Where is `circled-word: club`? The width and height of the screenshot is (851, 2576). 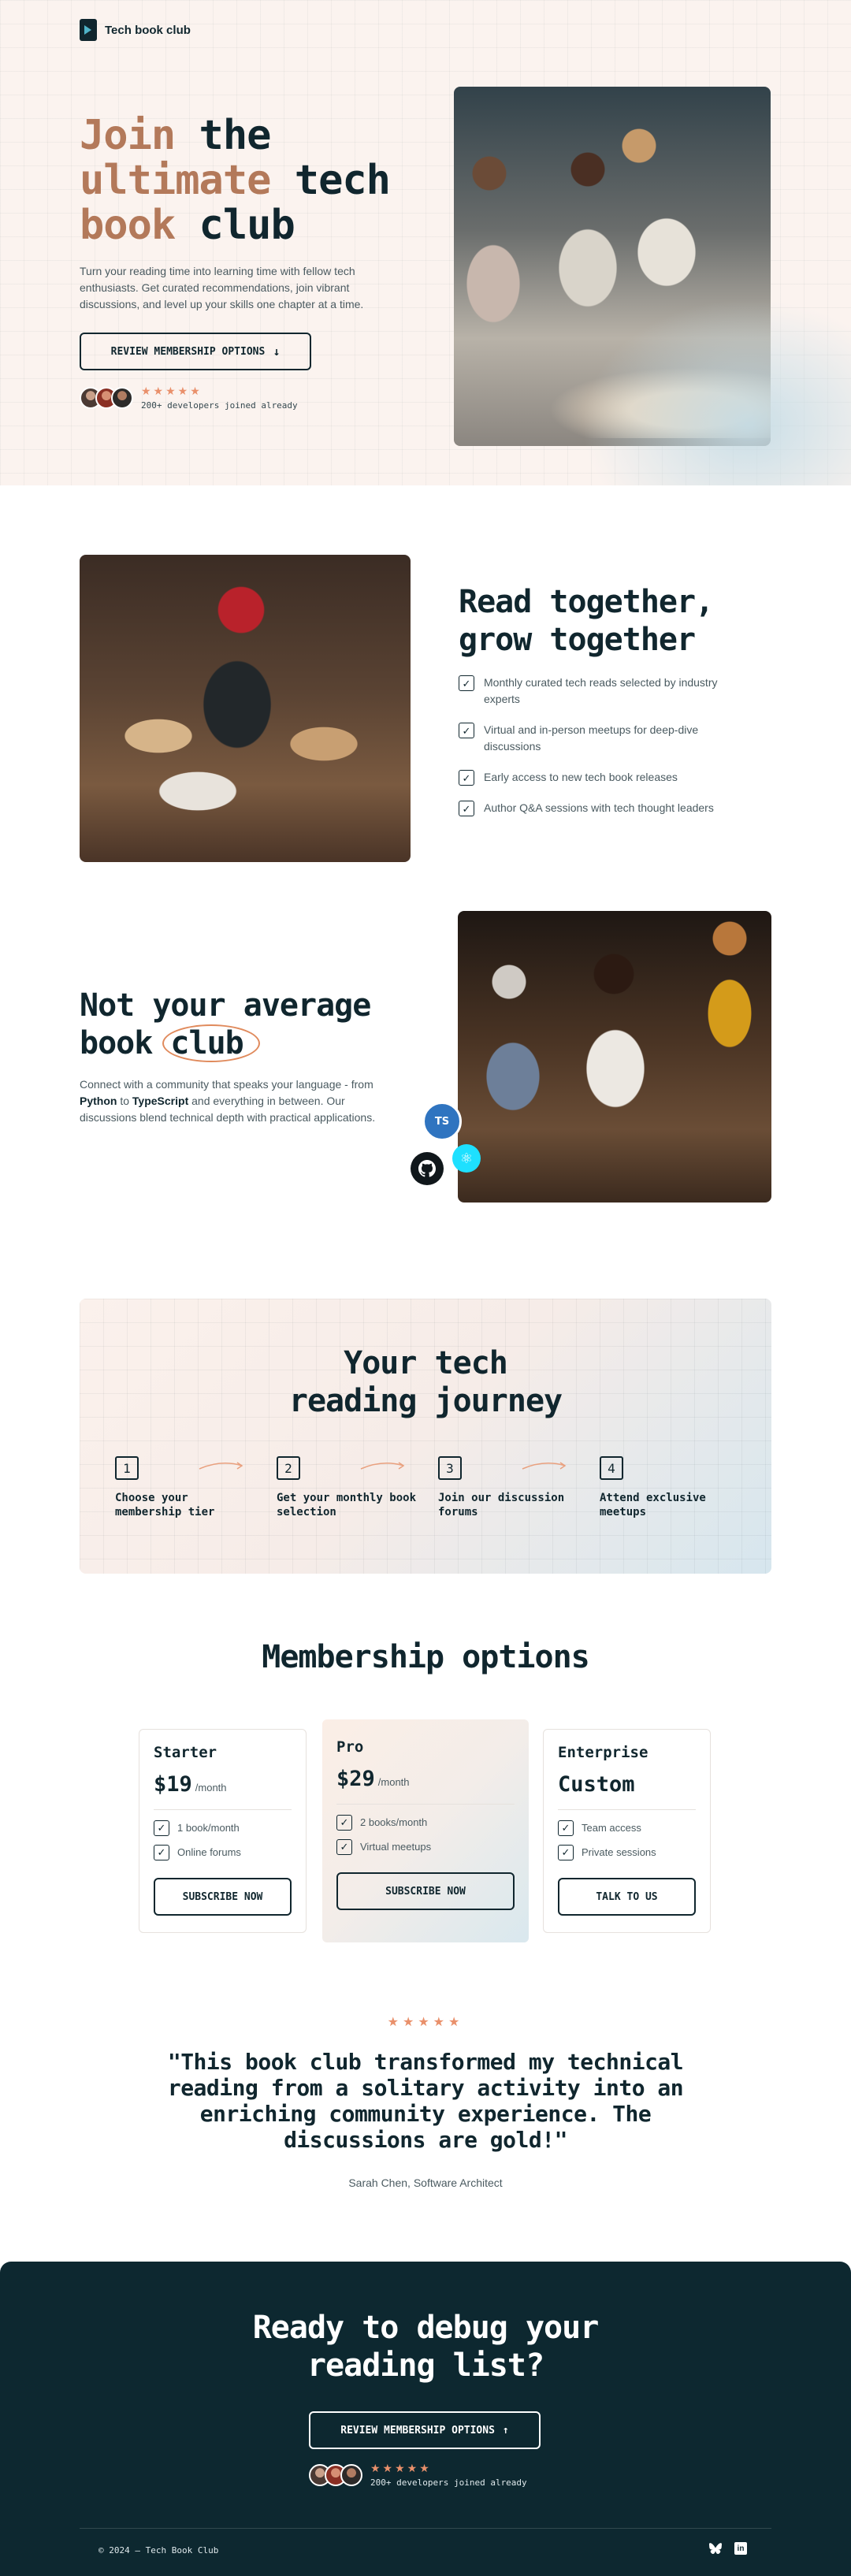 circled-word: club is located at coordinates (211, 1043).